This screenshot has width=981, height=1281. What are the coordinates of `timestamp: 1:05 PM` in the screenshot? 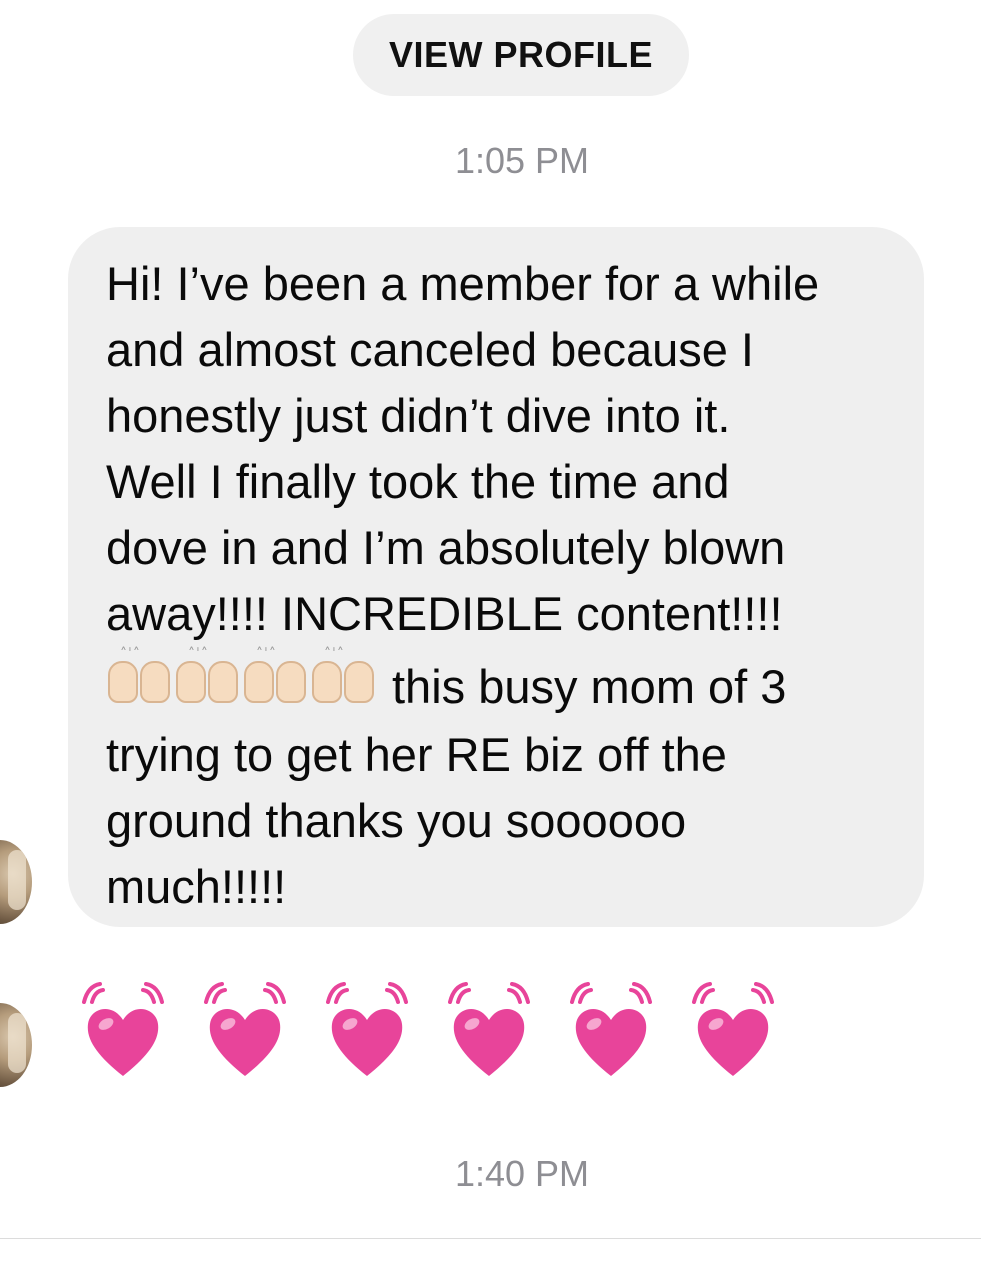 It's located at (522, 160).